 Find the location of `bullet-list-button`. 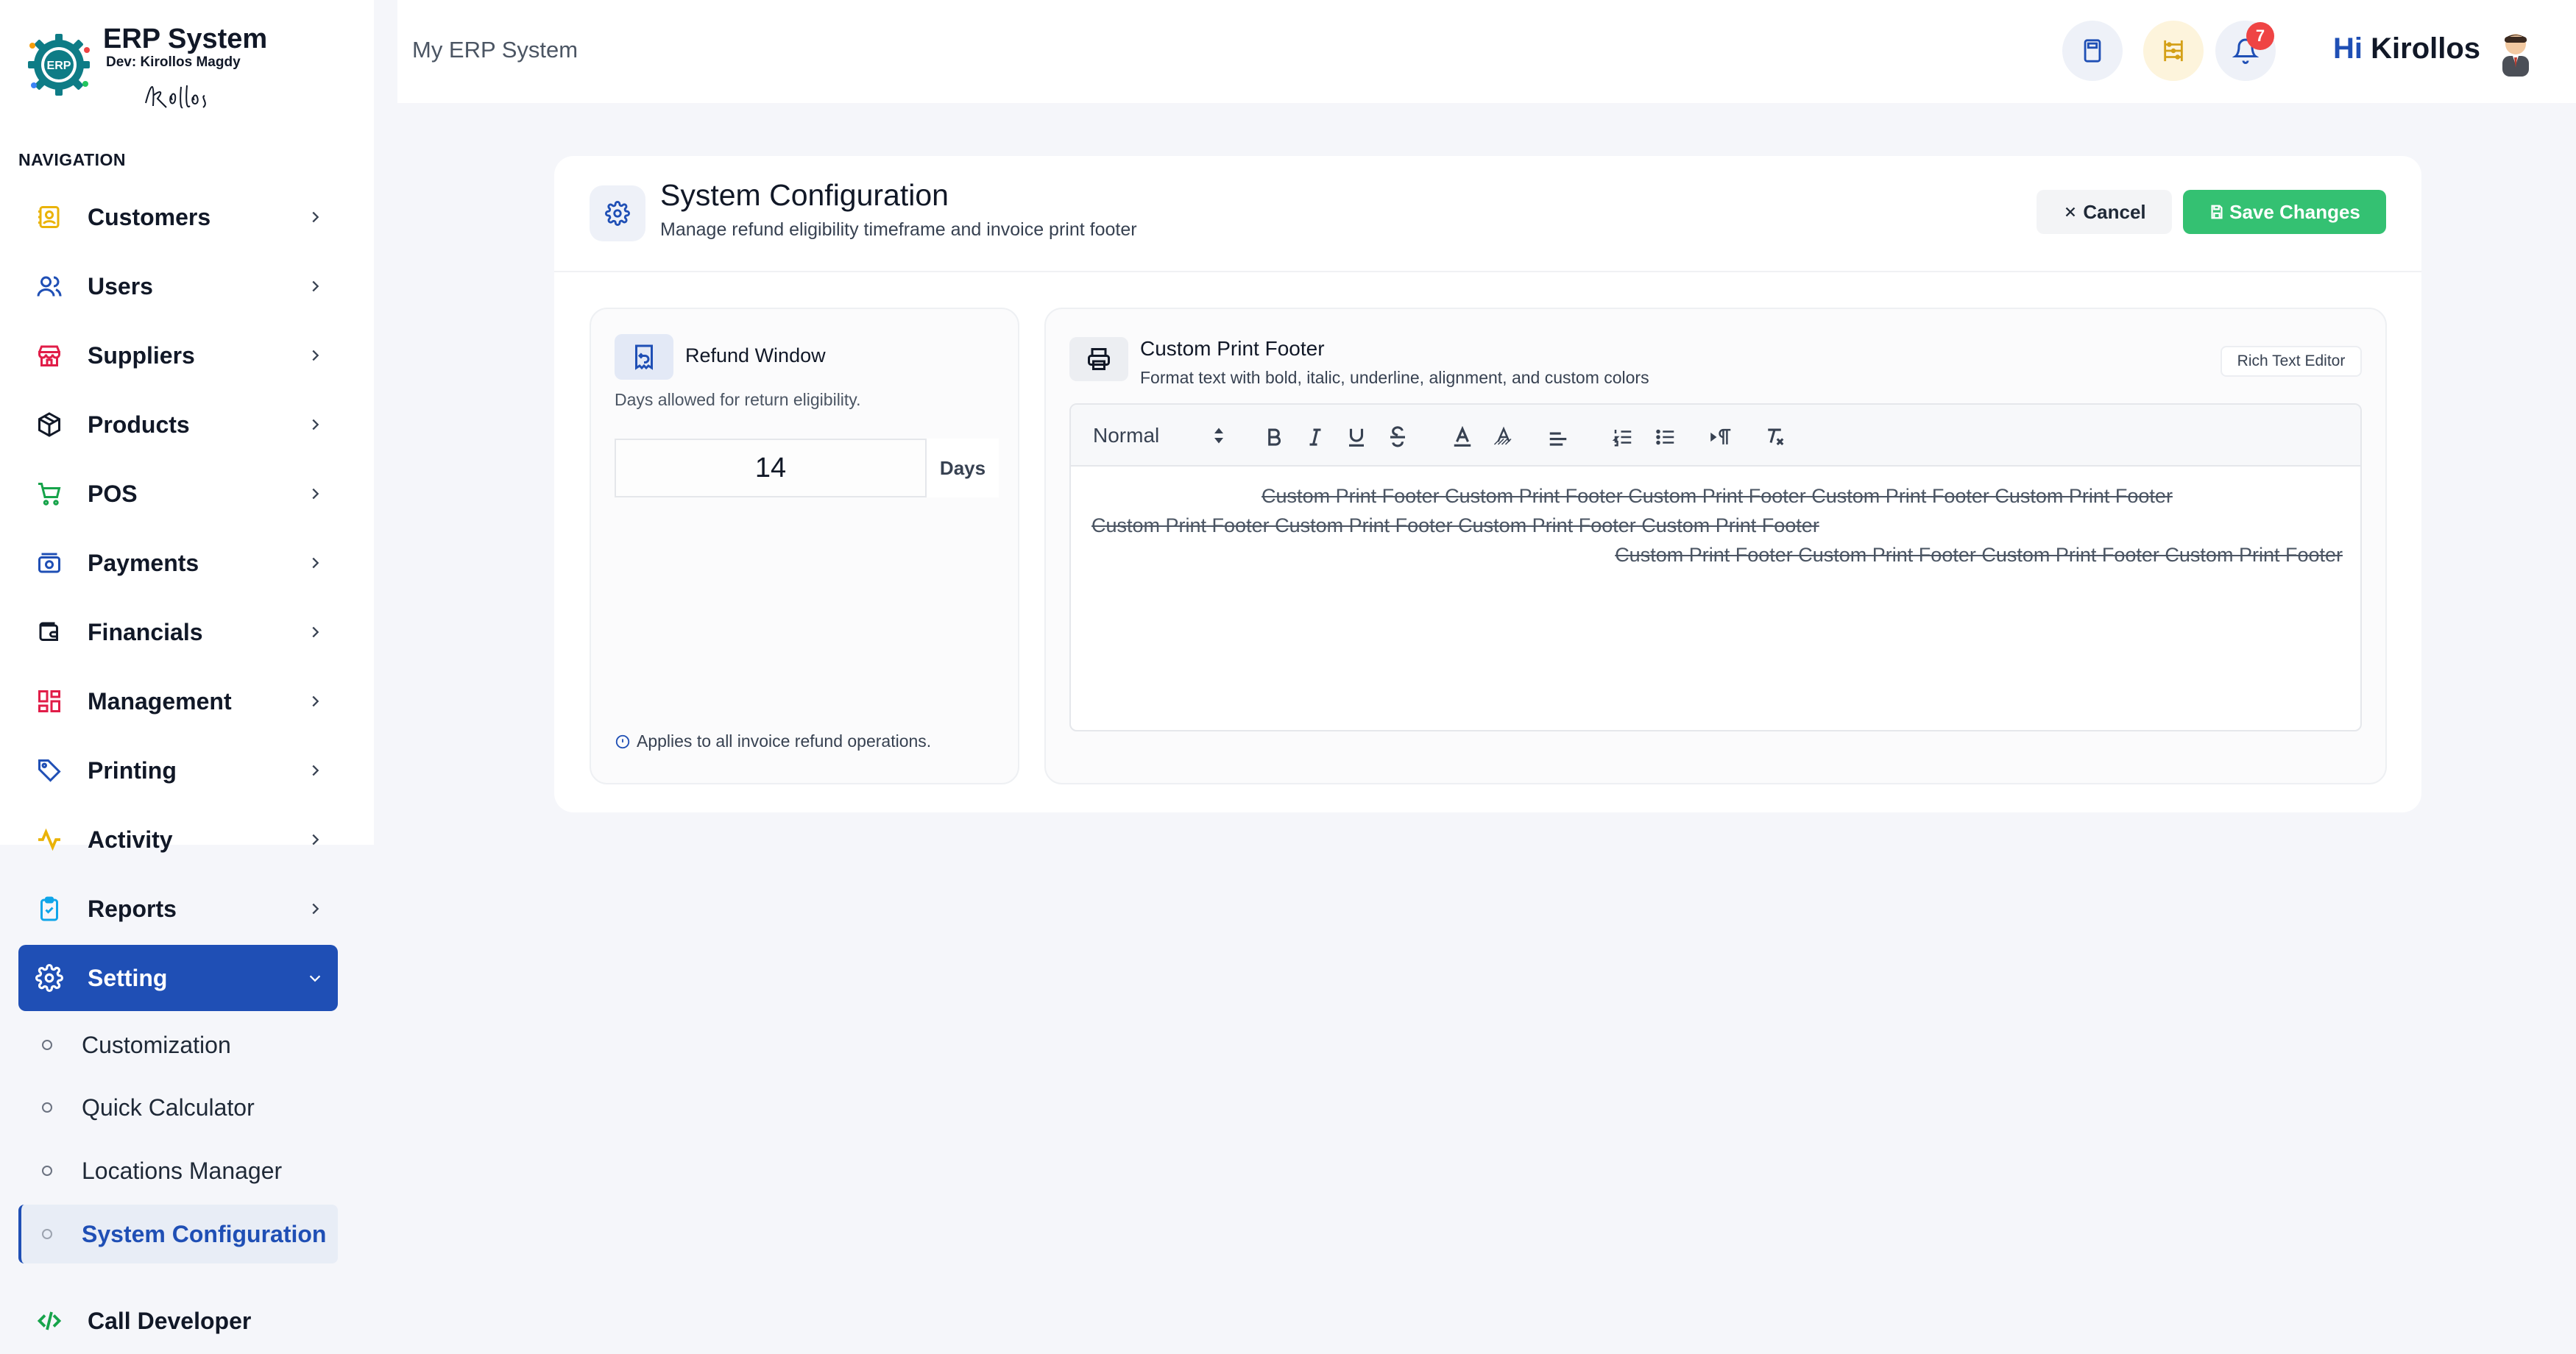

bullet-list-button is located at coordinates (1665, 437).